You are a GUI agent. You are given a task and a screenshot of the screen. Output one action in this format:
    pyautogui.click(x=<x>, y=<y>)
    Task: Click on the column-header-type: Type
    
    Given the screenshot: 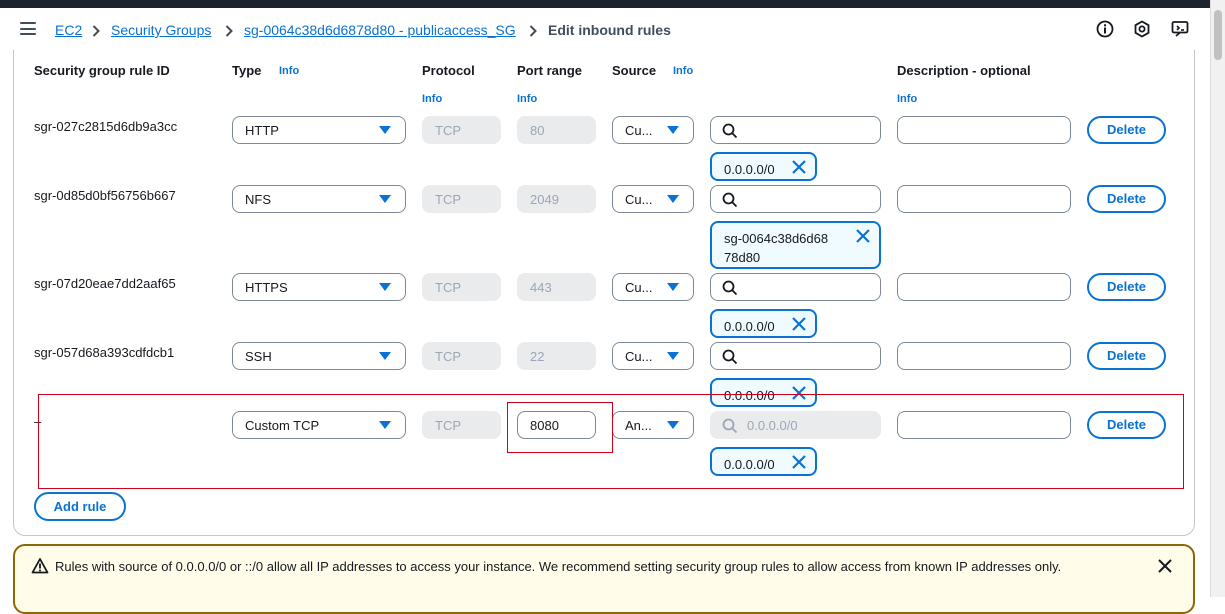 What is the action you would take?
    pyautogui.click(x=247, y=70)
    